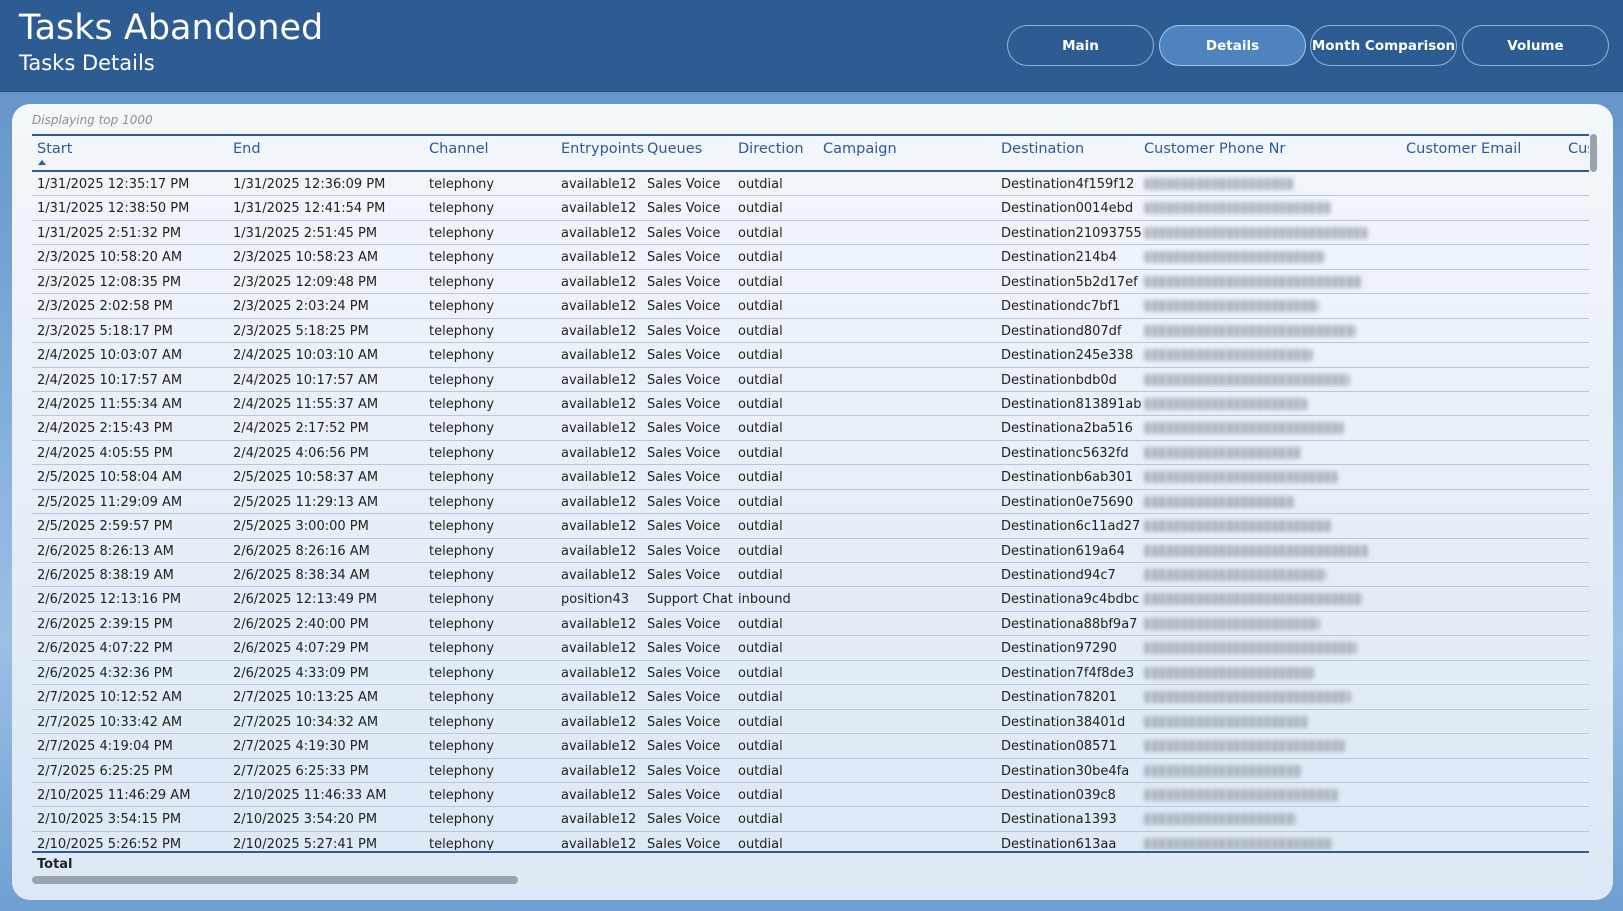  What do you see at coordinates (54, 149) in the screenshot?
I see `column-header-start: Start` at bounding box center [54, 149].